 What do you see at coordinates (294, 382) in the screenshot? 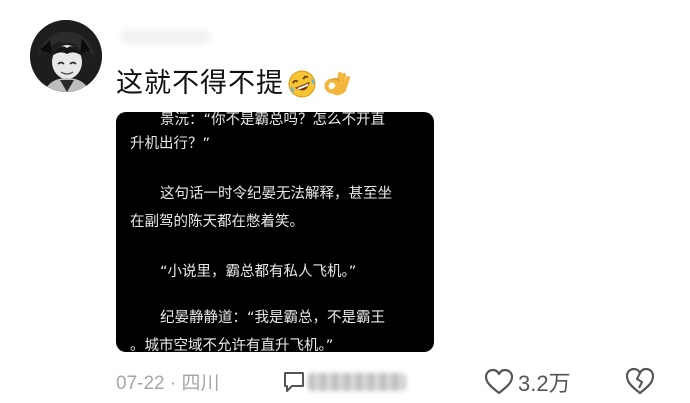
I see `reply-icon` at bounding box center [294, 382].